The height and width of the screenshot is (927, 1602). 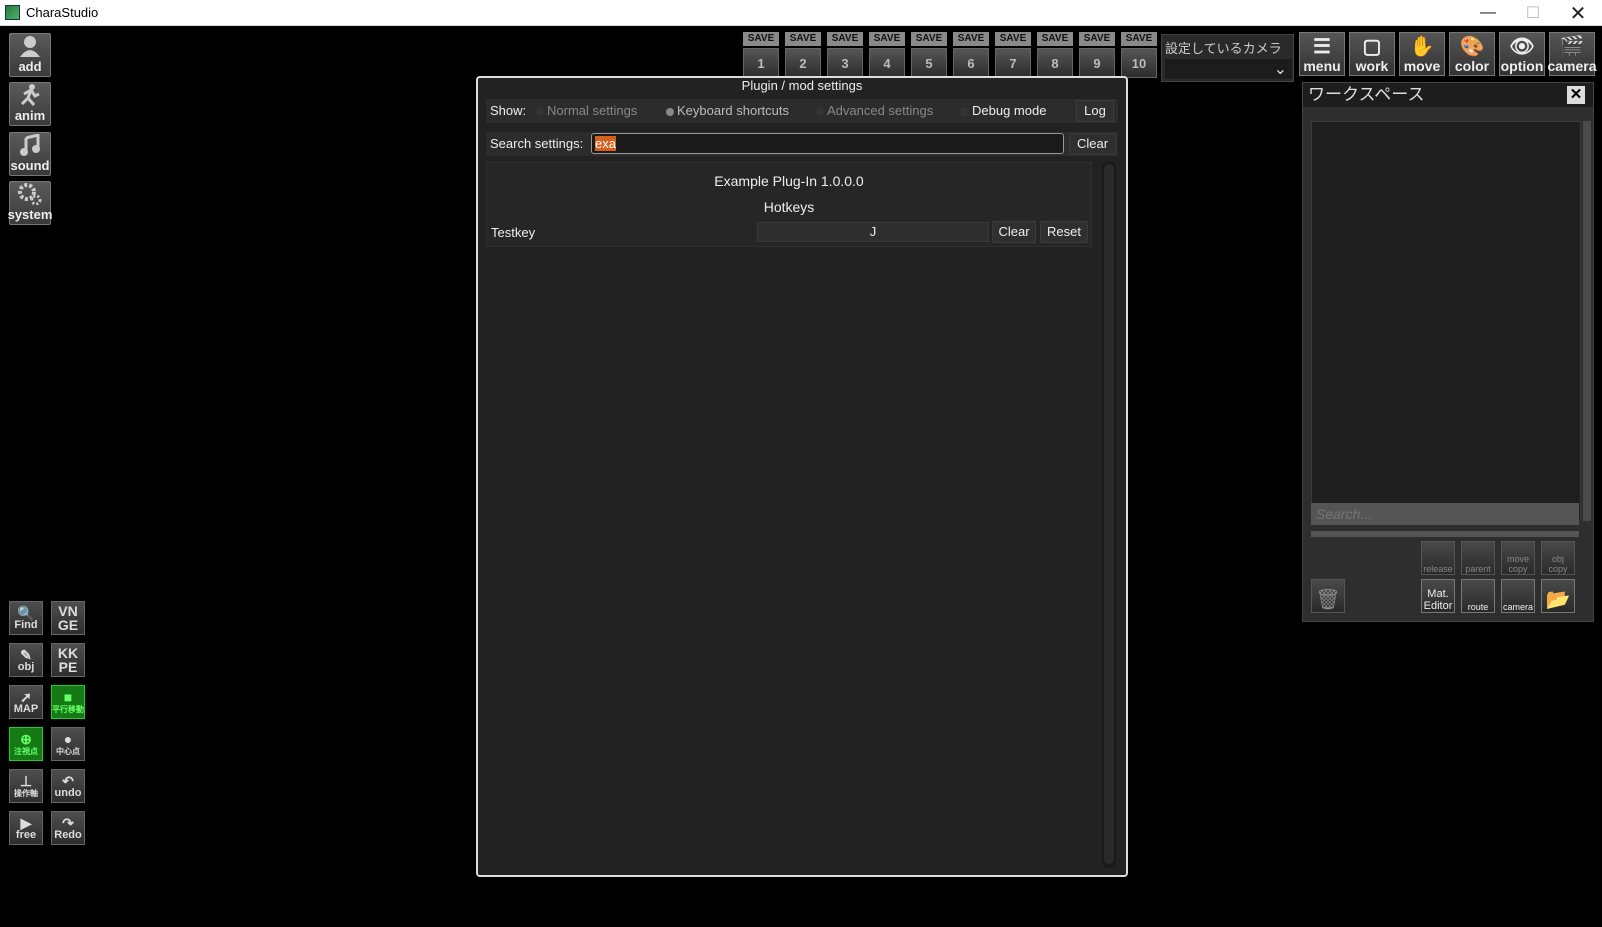 What do you see at coordinates (1572, 47) in the screenshot?
I see `clapperboard-icon: 🎬` at bounding box center [1572, 47].